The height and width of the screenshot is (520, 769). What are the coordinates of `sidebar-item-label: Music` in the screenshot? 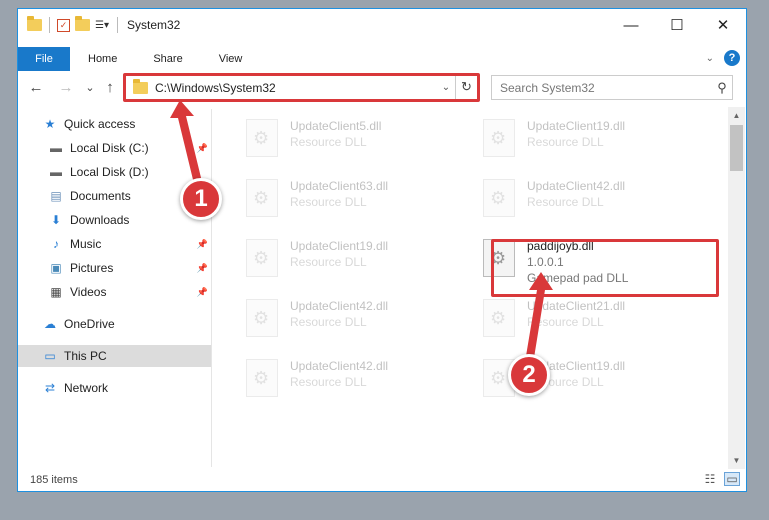 It's located at (86, 244).